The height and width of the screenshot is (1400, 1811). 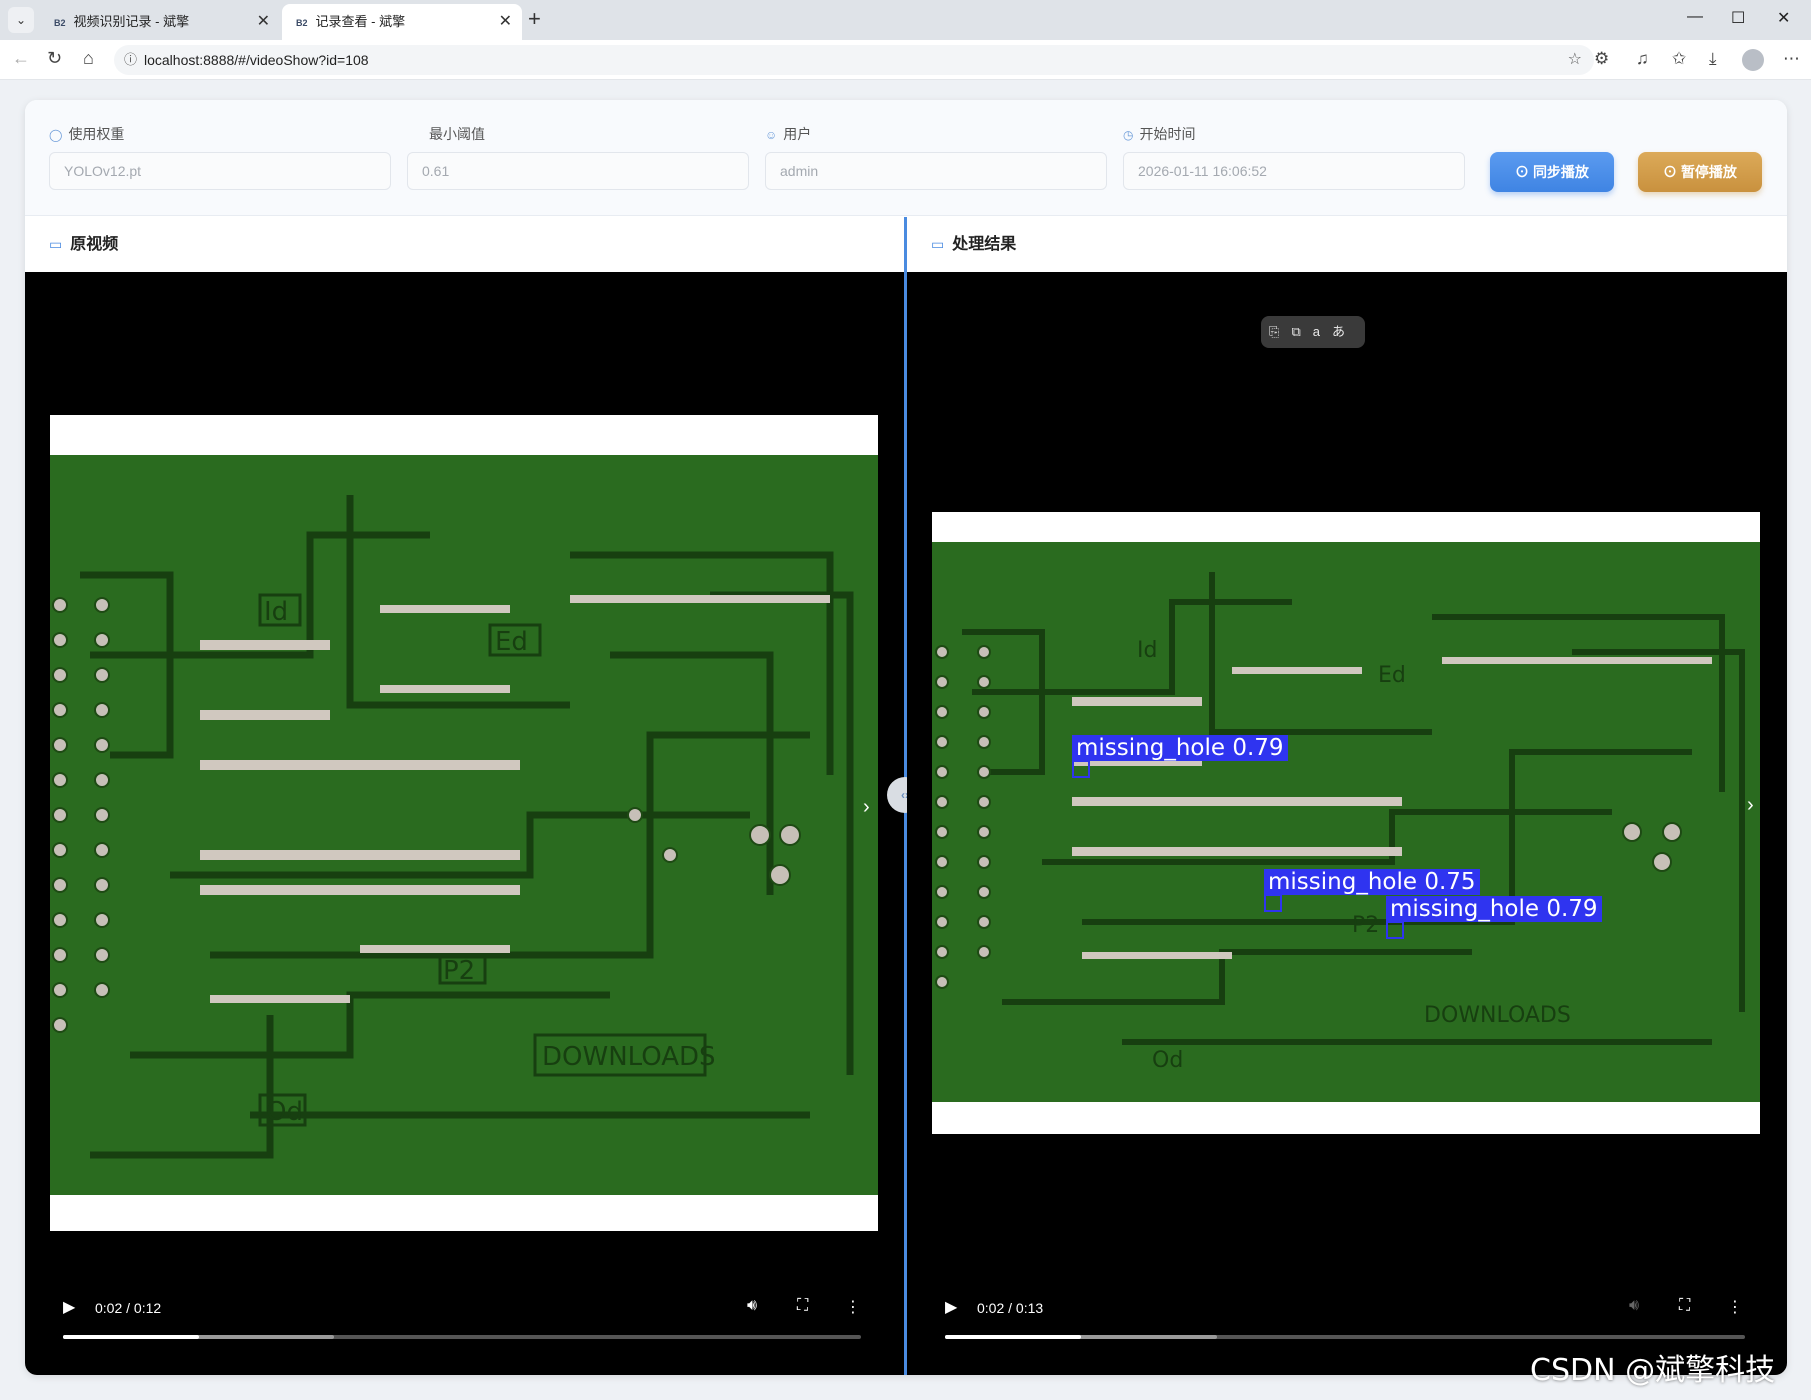 What do you see at coordinates (1280, 331) in the screenshot?
I see `pip-icon: ⎘` at bounding box center [1280, 331].